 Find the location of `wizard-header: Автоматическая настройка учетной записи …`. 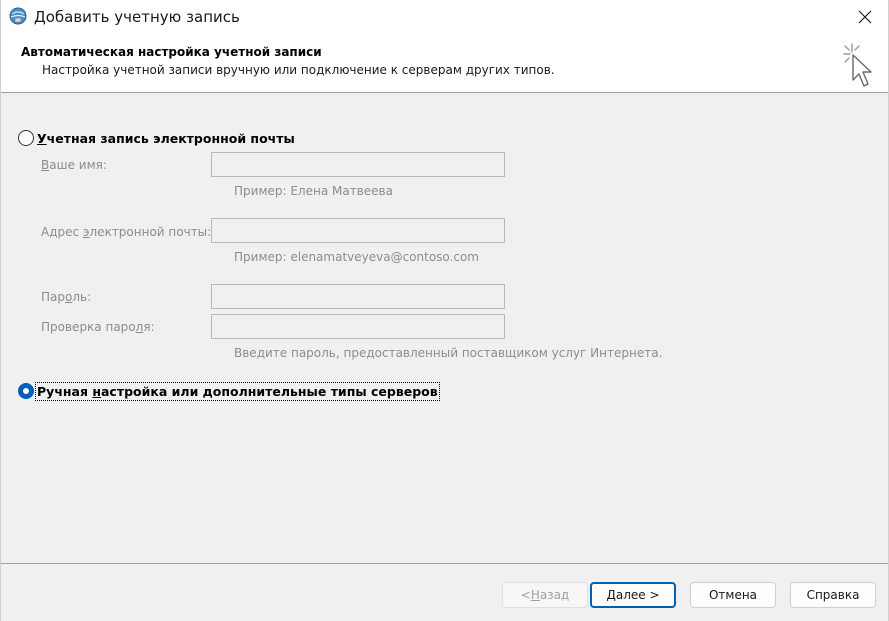

wizard-header: Автоматическая настройка учетной записи … is located at coordinates (444, 63).